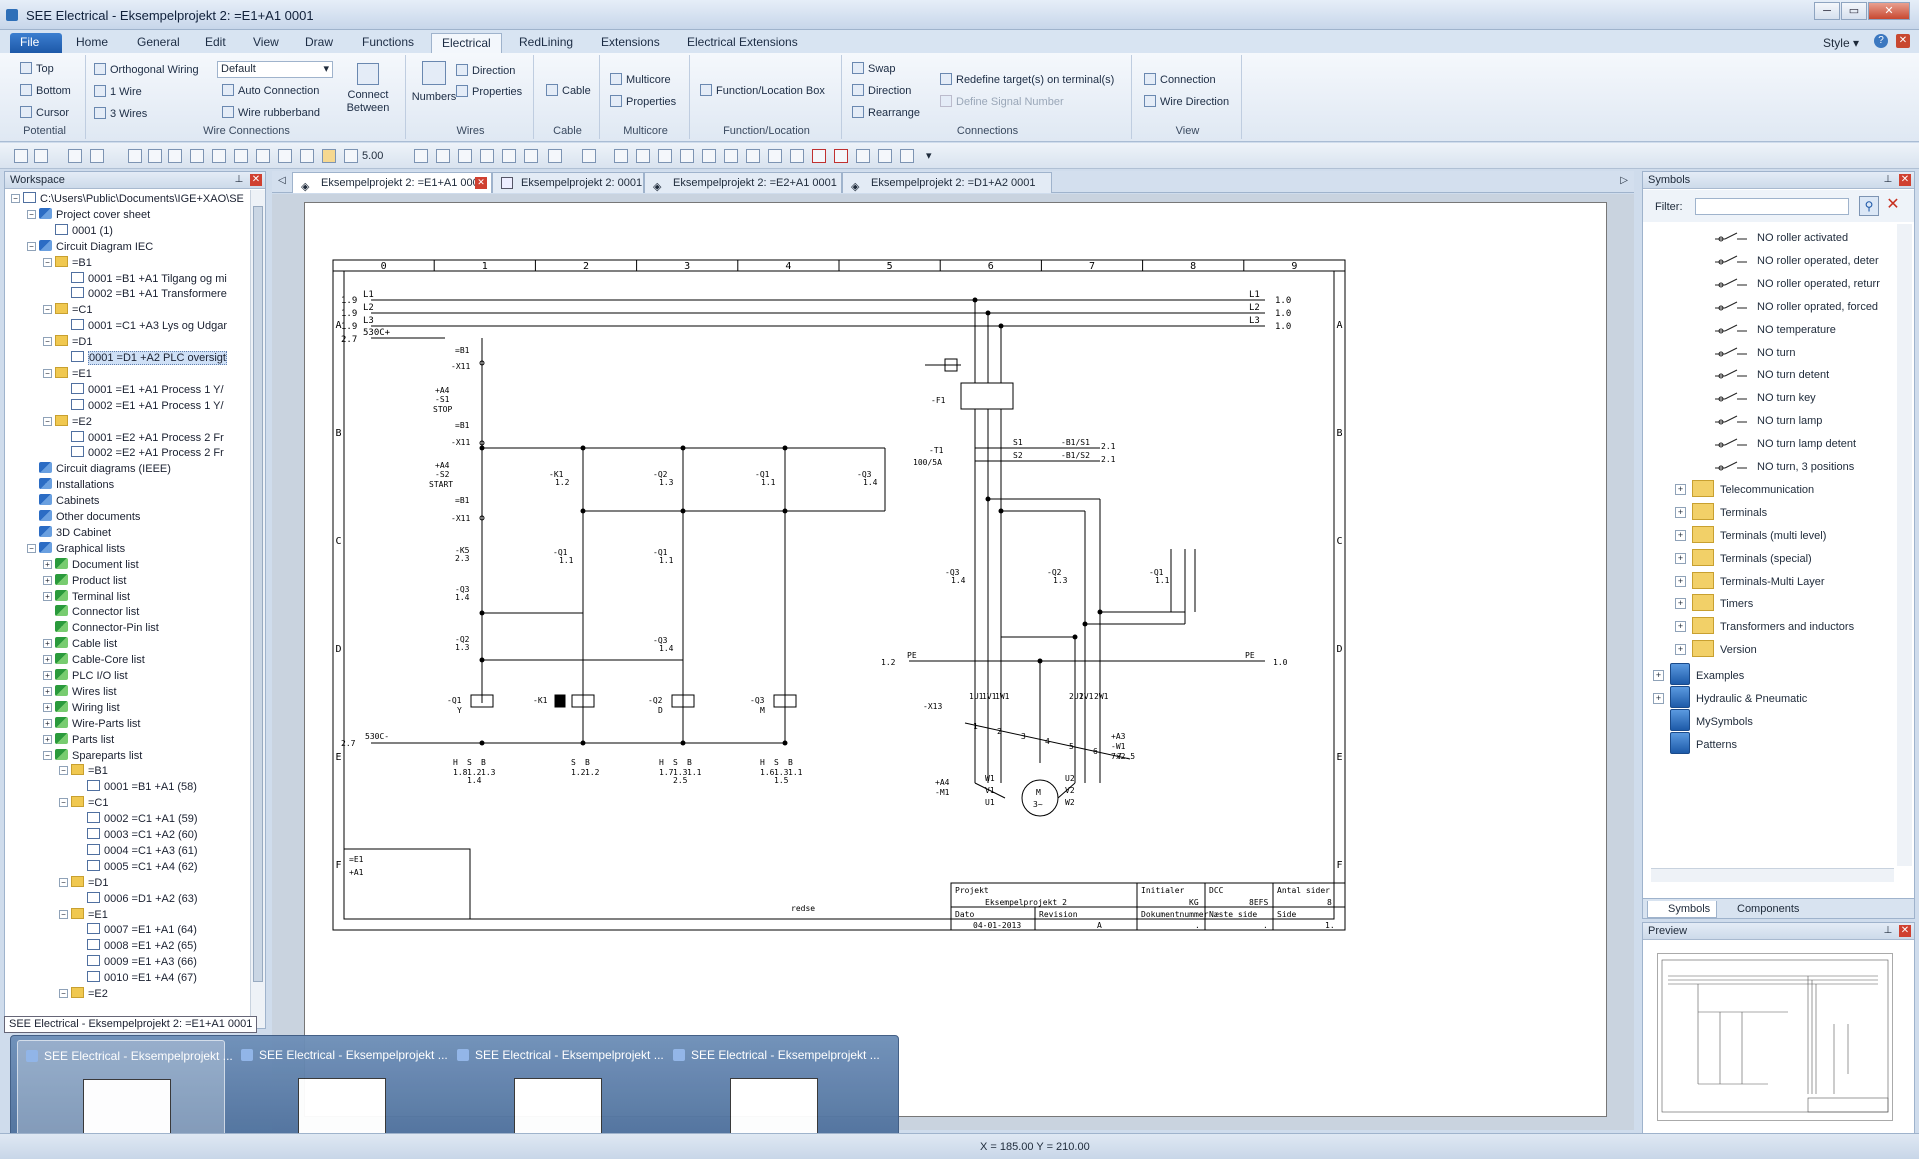 This screenshot has width=1919, height=1159. What do you see at coordinates (99, 469) in the screenshot?
I see `tree-item: Circuit diagrams (IEEE)` at bounding box center [99, 469].